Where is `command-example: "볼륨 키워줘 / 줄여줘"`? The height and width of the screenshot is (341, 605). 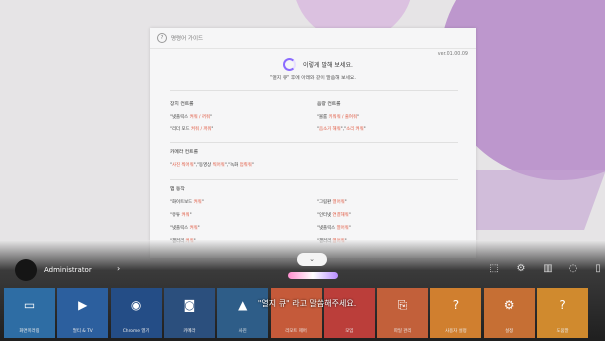
command-example: "볼륨 키워줘 / 줄여줘" is located at coordinates (338, 117).